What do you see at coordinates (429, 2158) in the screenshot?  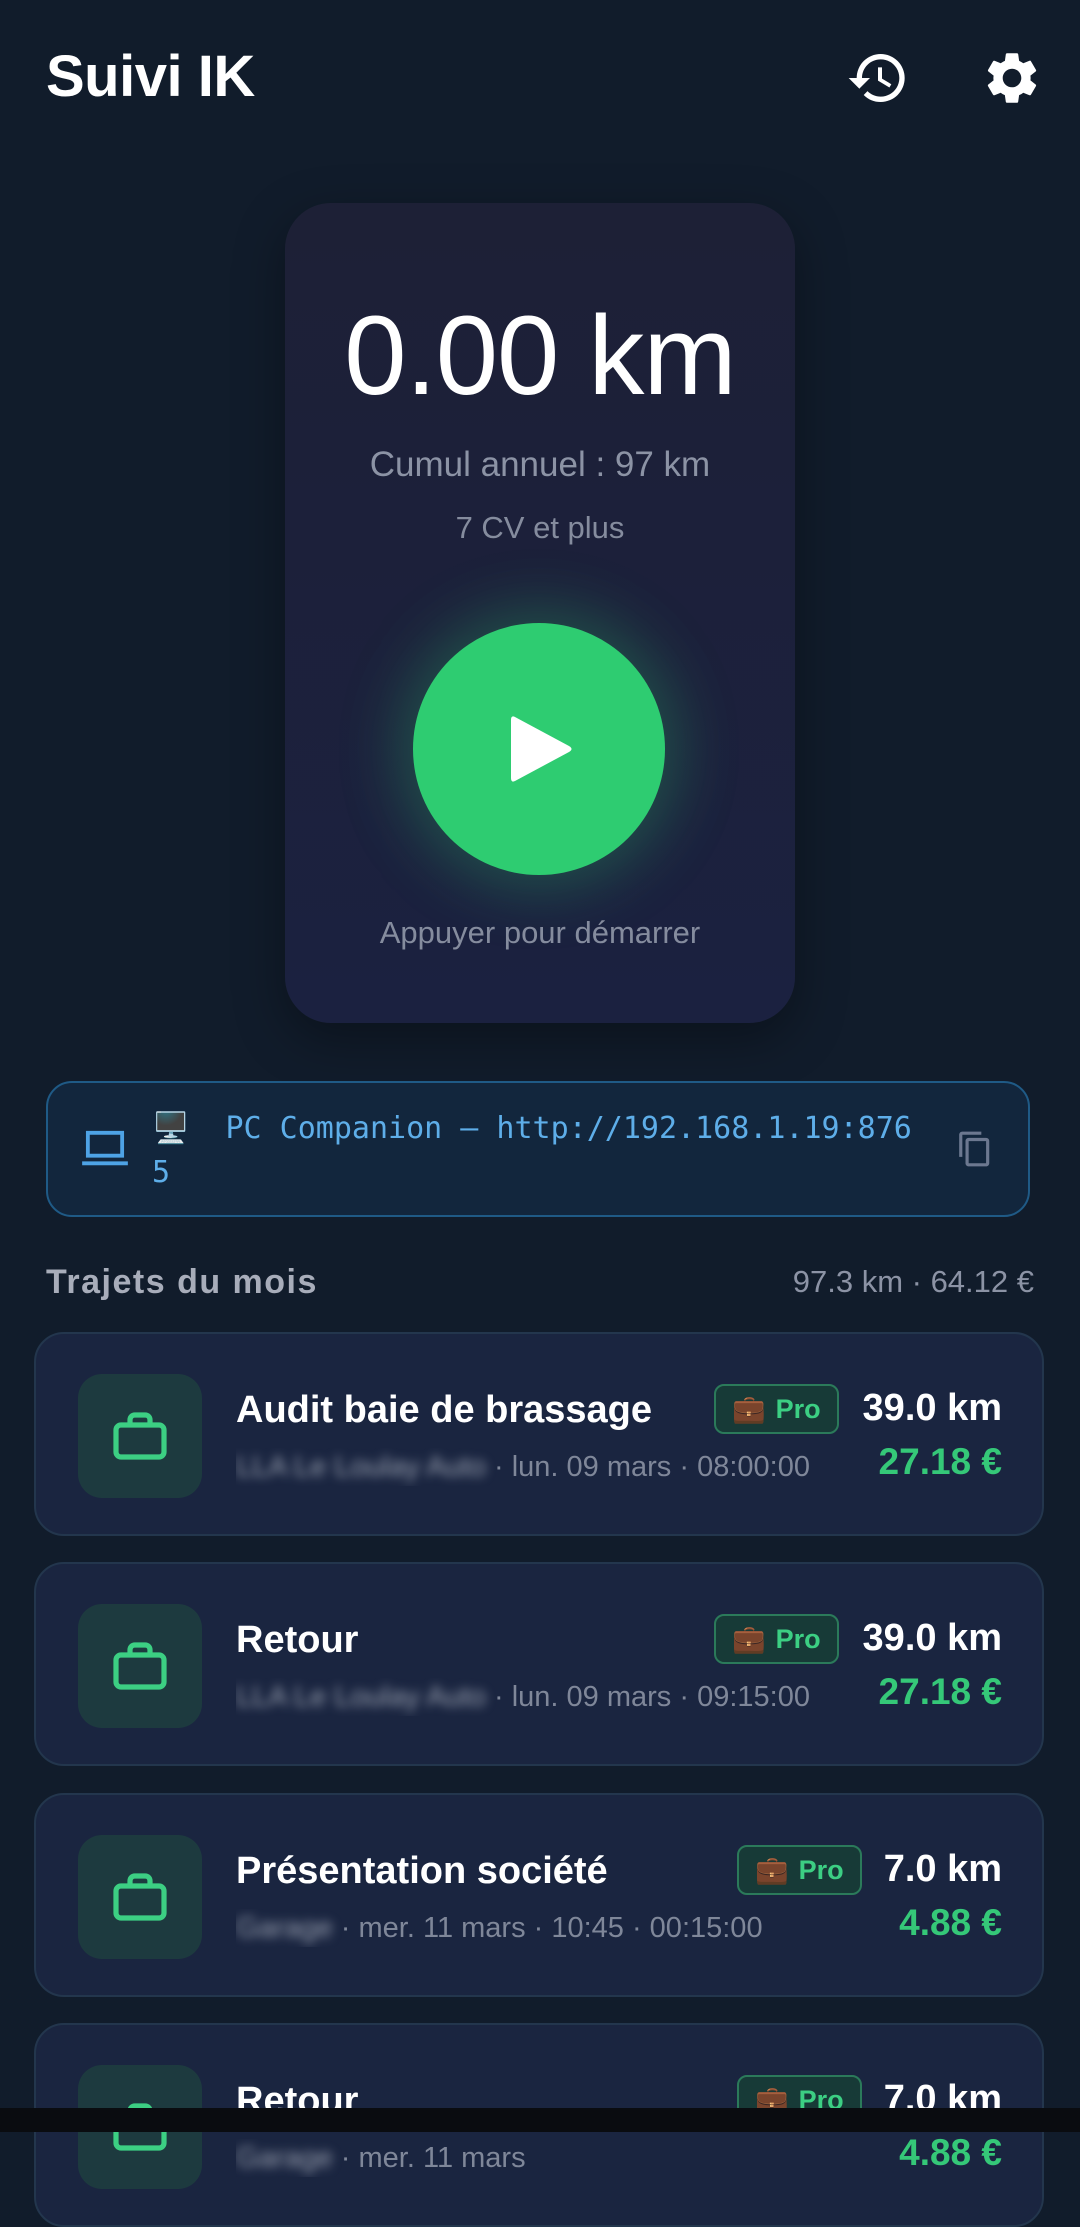 I see `trip-date: · mer. 11 mars` at bounding box center [429, 2158].